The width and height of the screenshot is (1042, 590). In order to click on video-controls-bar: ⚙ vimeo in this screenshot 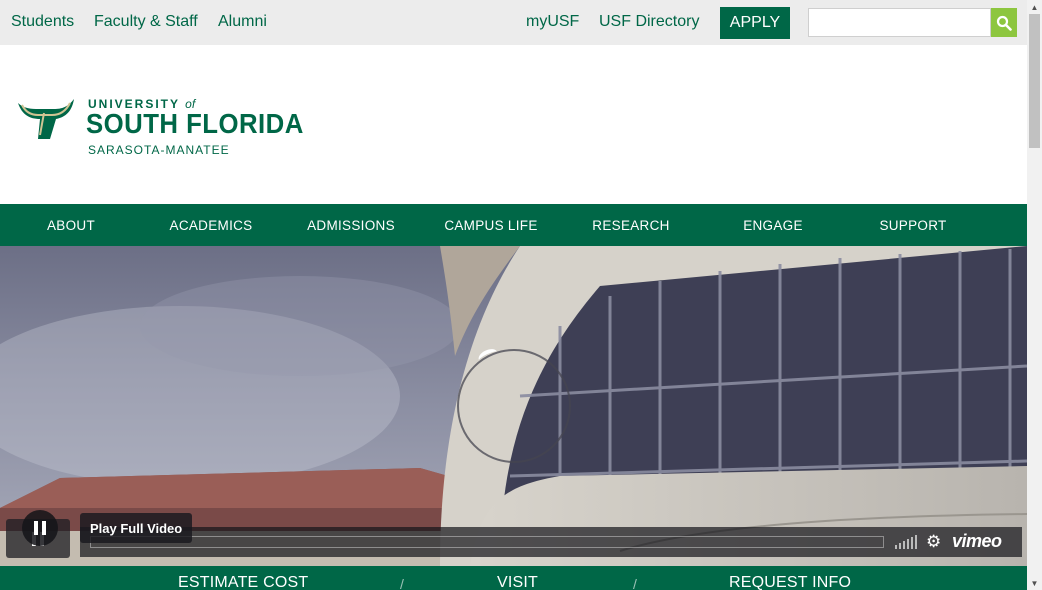, I will do `click(551, 542)`.